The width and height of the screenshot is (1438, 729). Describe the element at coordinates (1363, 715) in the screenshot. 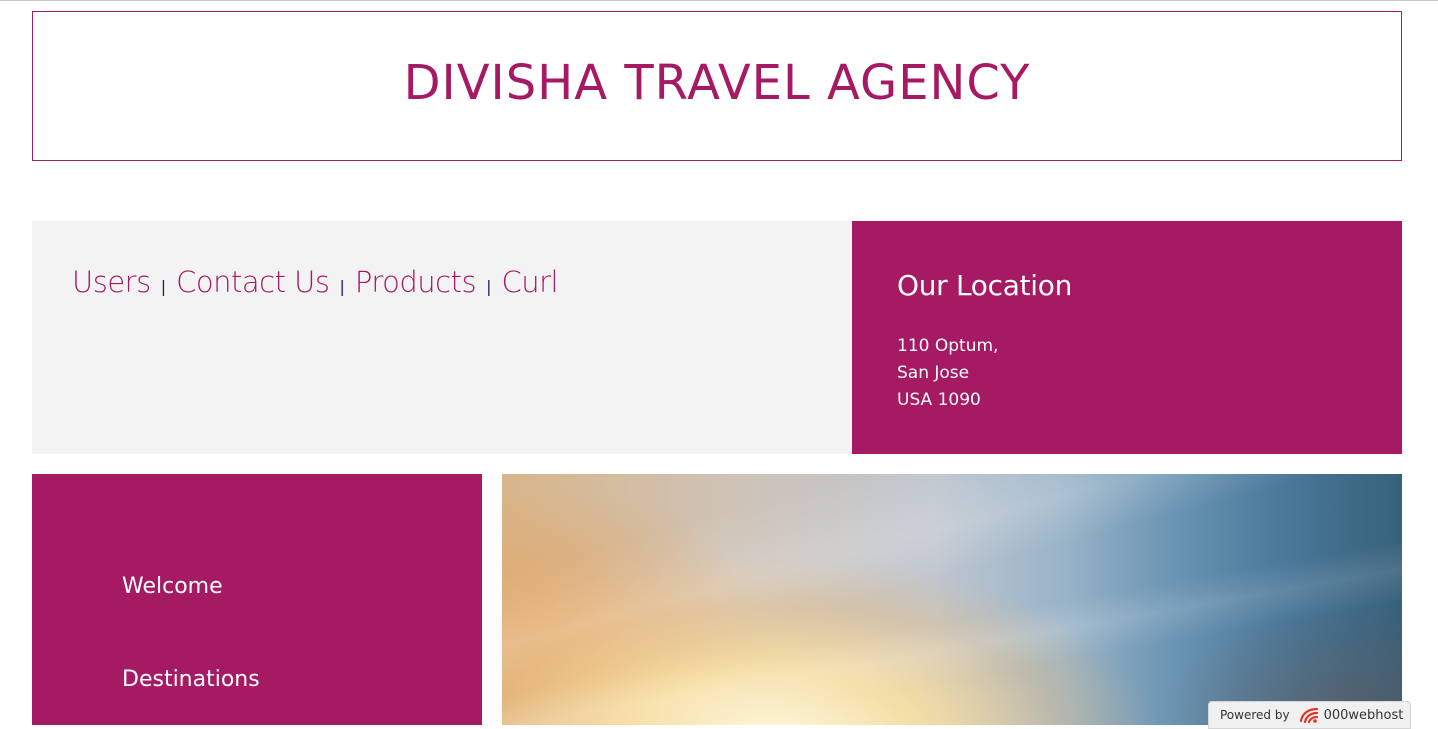

I see `webhost-brand-label: 000webhost` at that location.